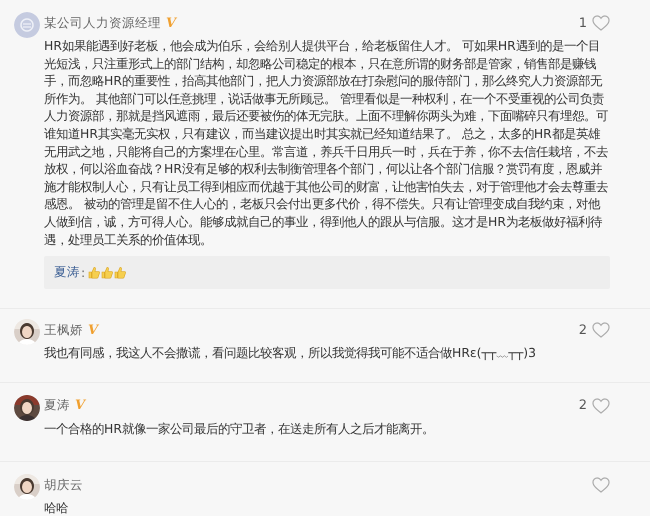  What do you see at coordinates (291, 353) in the screenshot?
I see `comment-text: 我也有同感，我这人不会撒谎，看问题比较客观，所以我觉得我可能不适合做HRε(┬┬﹏┬┬)3` at bounding box center [291, 353].